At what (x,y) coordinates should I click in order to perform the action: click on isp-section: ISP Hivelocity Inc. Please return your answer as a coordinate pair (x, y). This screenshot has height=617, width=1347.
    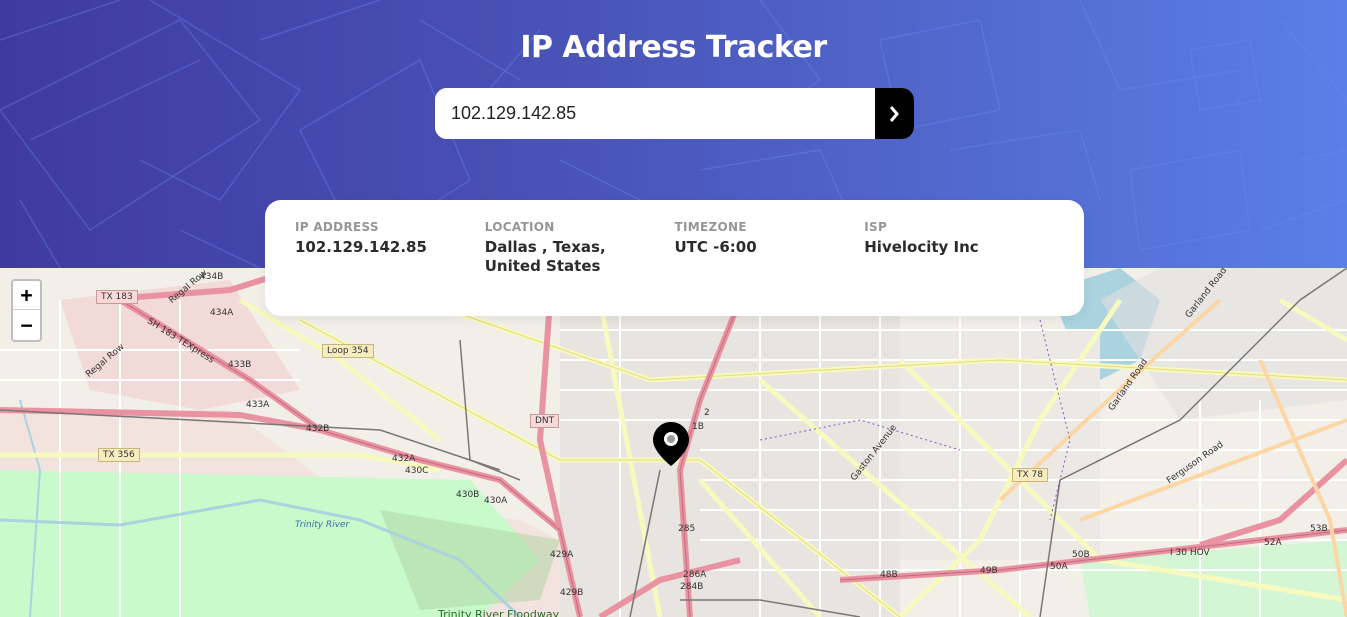
    Looking at the image, I should click on (959, 268).